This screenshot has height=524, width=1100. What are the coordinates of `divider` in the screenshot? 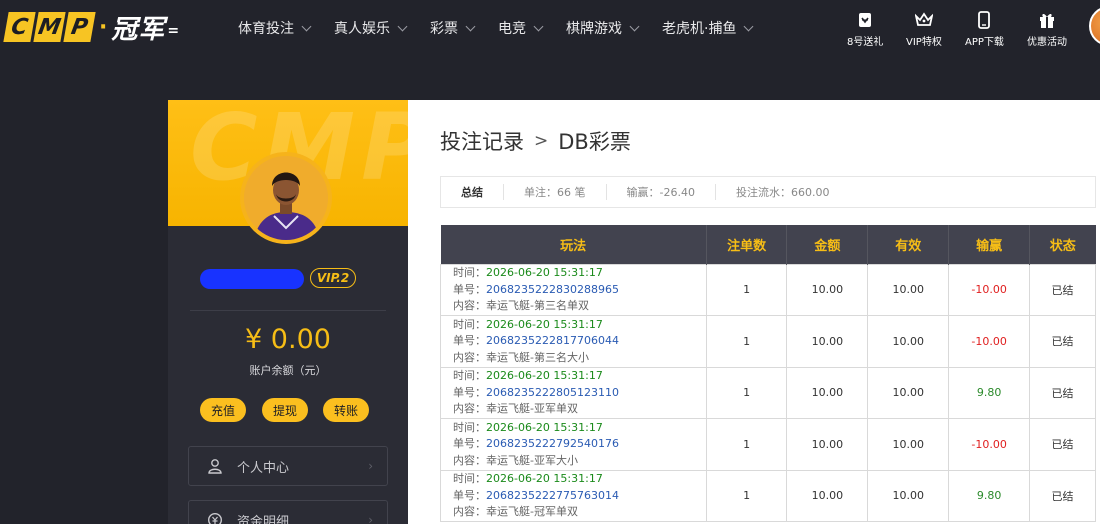 It's located at (288, 310).